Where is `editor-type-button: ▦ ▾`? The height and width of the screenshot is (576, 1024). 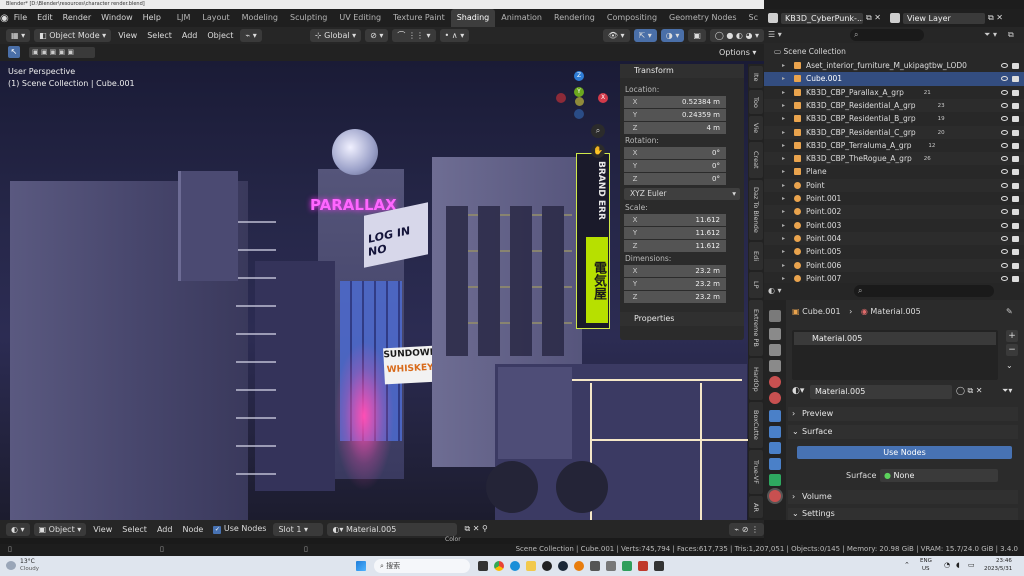
editor-type-button: ▦ ▾ is located at coordinates (18, 35).